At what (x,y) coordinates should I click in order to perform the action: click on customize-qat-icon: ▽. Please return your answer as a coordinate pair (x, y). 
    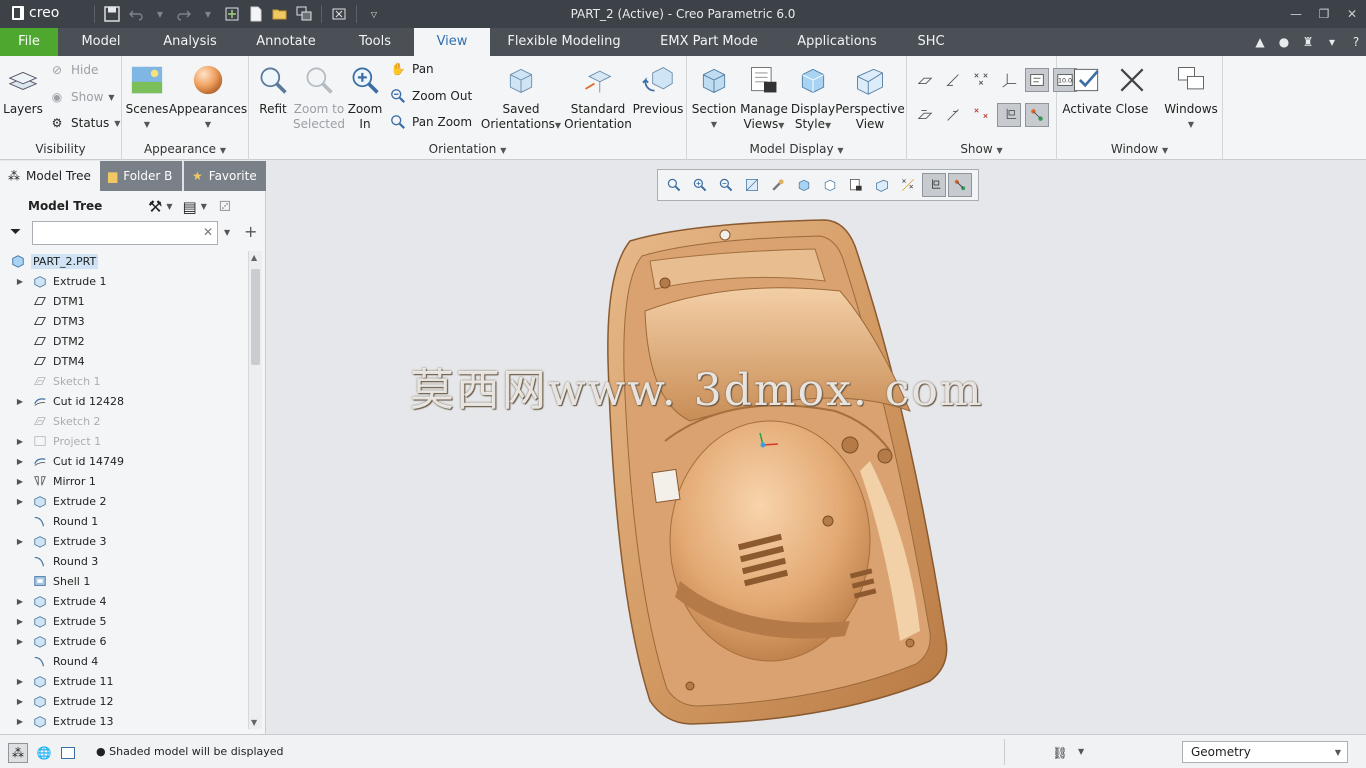
    Looking at the image, I should click on (374, 14).